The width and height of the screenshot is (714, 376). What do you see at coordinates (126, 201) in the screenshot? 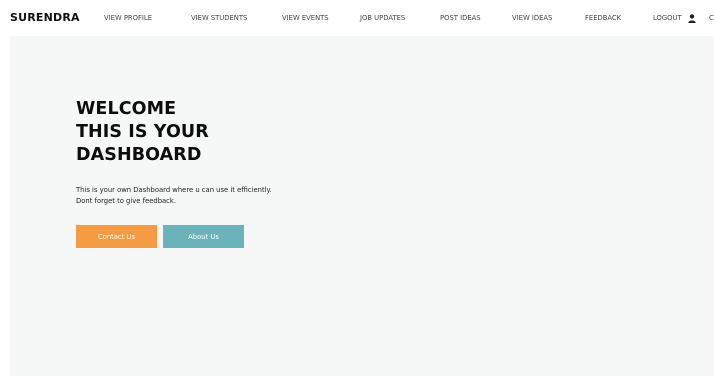
I see `description-line: Dont forget to give feedback.` at bounding box center [126, 201].